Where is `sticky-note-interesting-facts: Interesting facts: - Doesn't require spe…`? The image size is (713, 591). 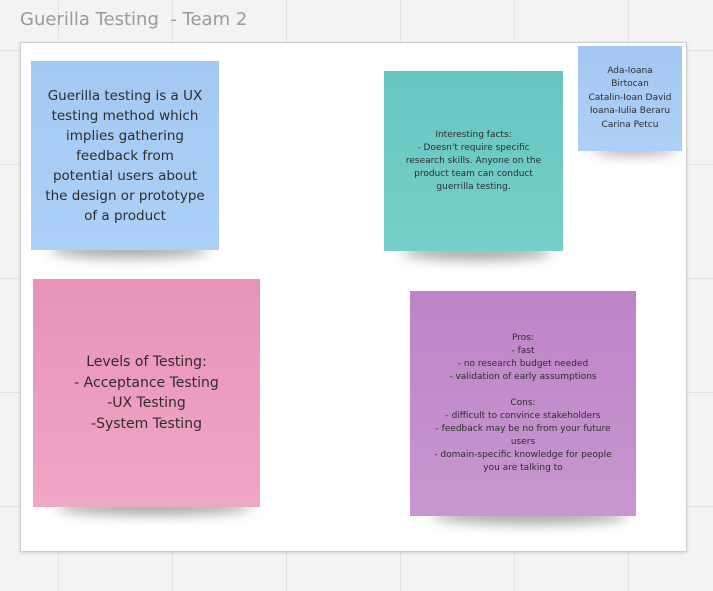 sticky-note-interesting-facts: Interesting facts: - Doesn't require spe… is located at coordinates (473, 161).